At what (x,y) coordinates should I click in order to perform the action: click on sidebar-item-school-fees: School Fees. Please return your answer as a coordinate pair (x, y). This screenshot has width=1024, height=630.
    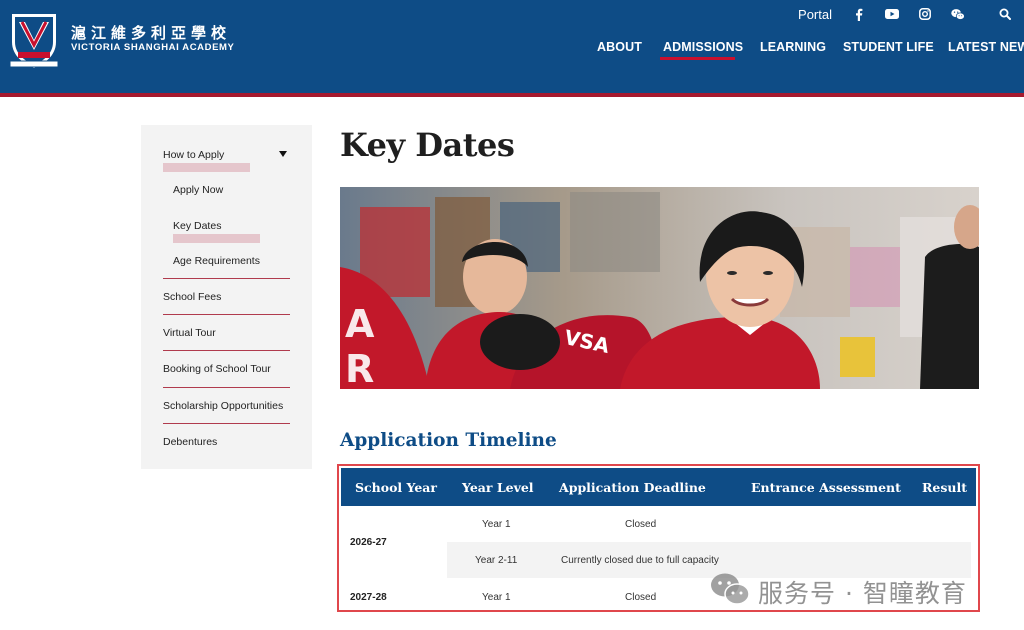
    Looking at the image, I should click on (192, 297).